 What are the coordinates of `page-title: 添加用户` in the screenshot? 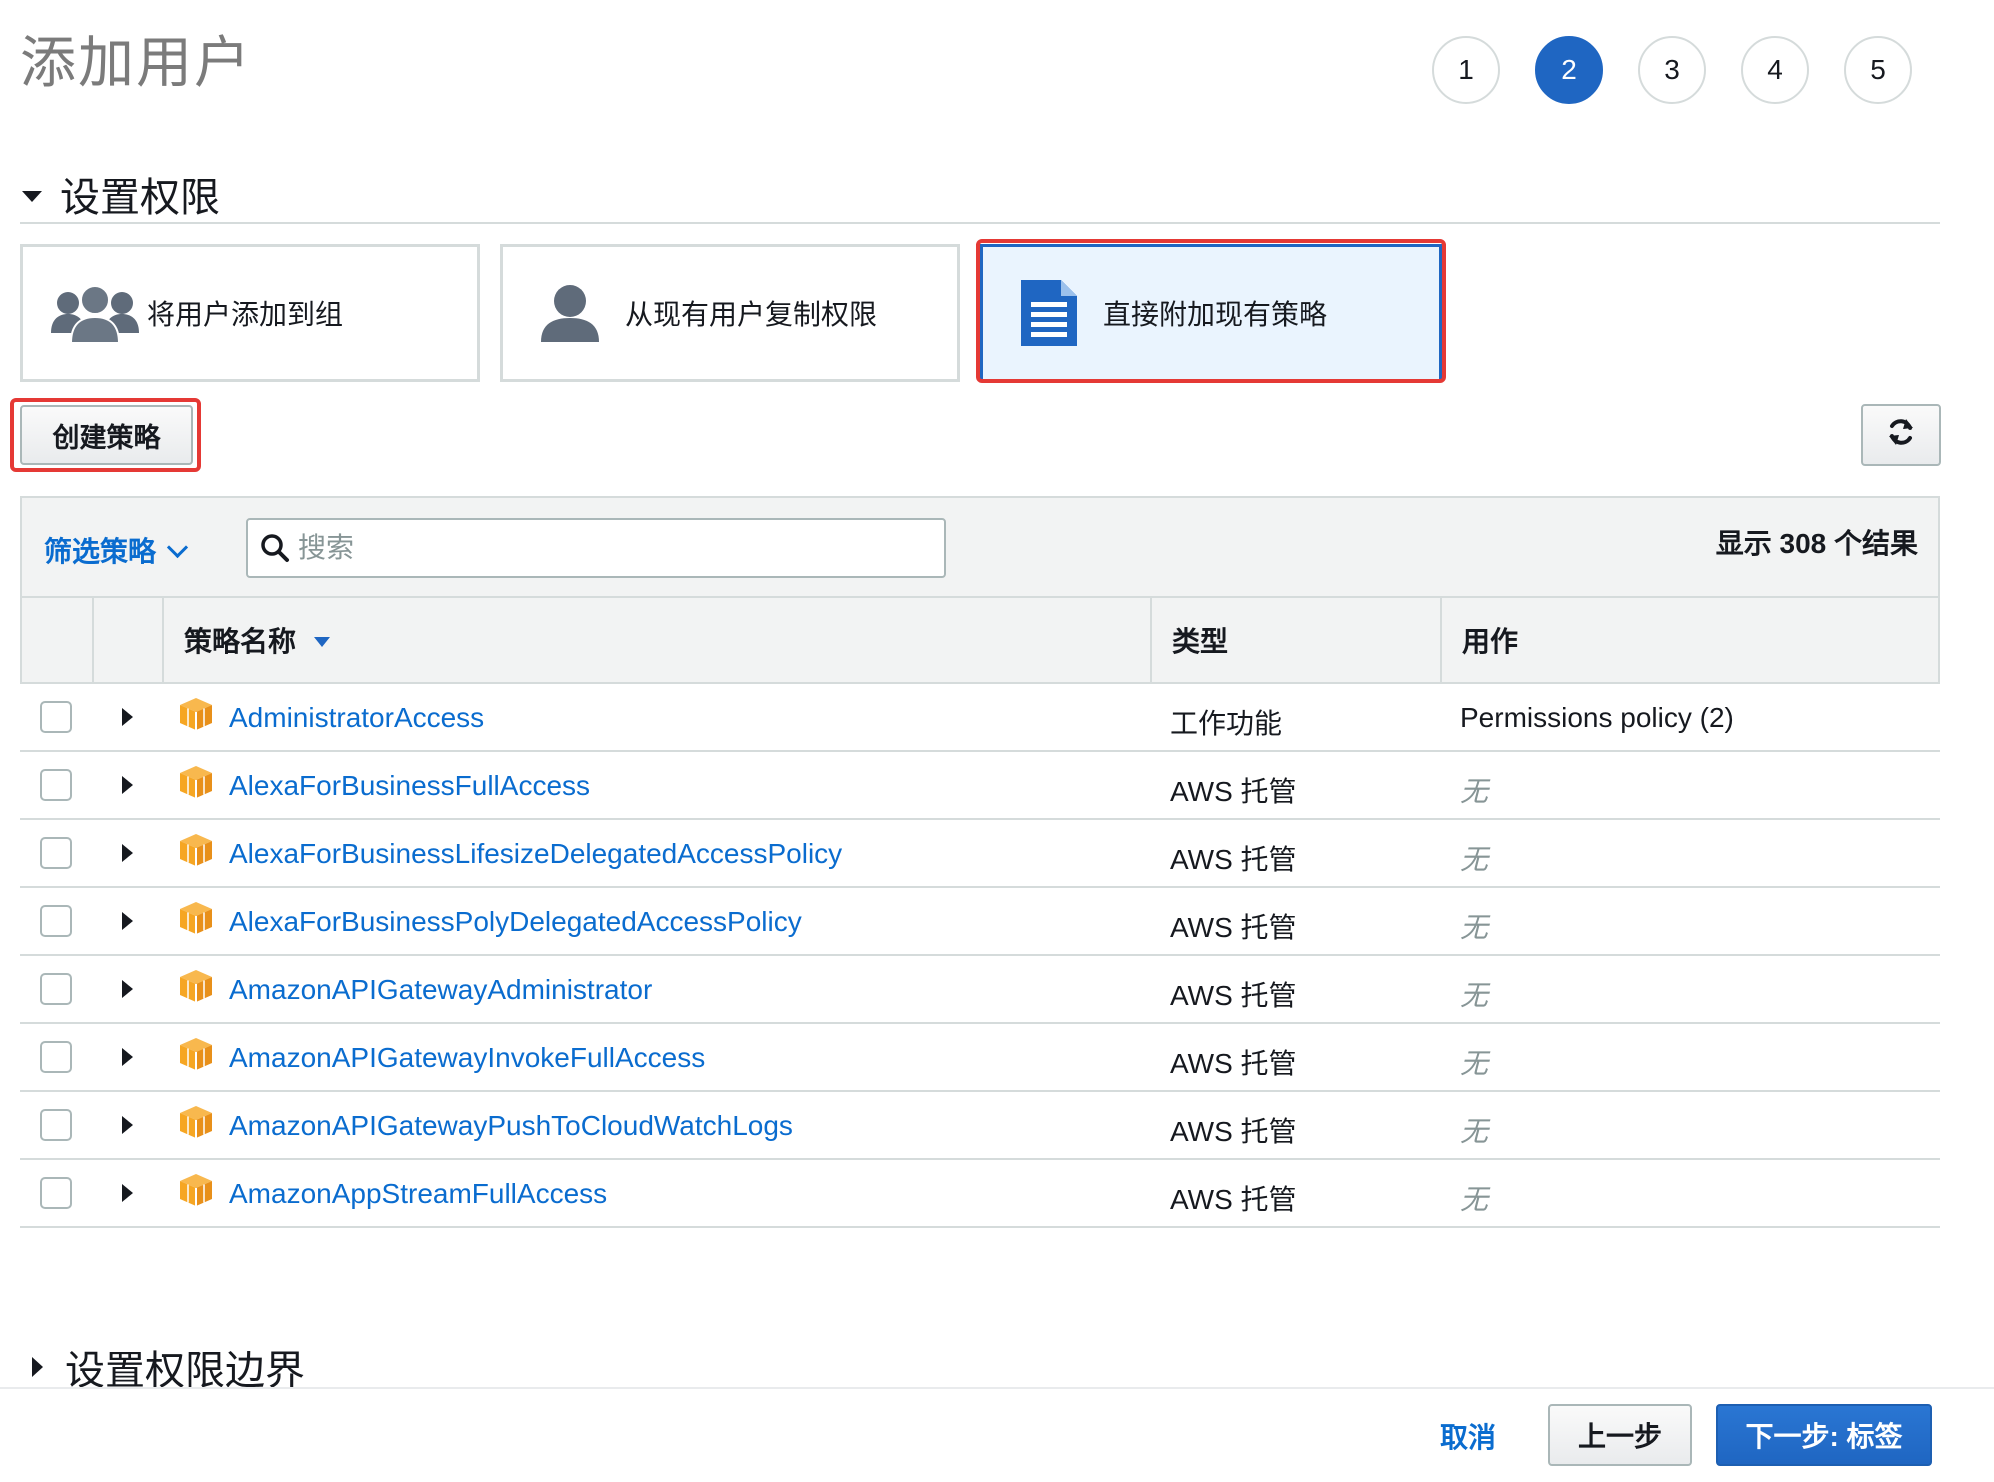 It's located at (136, 62).